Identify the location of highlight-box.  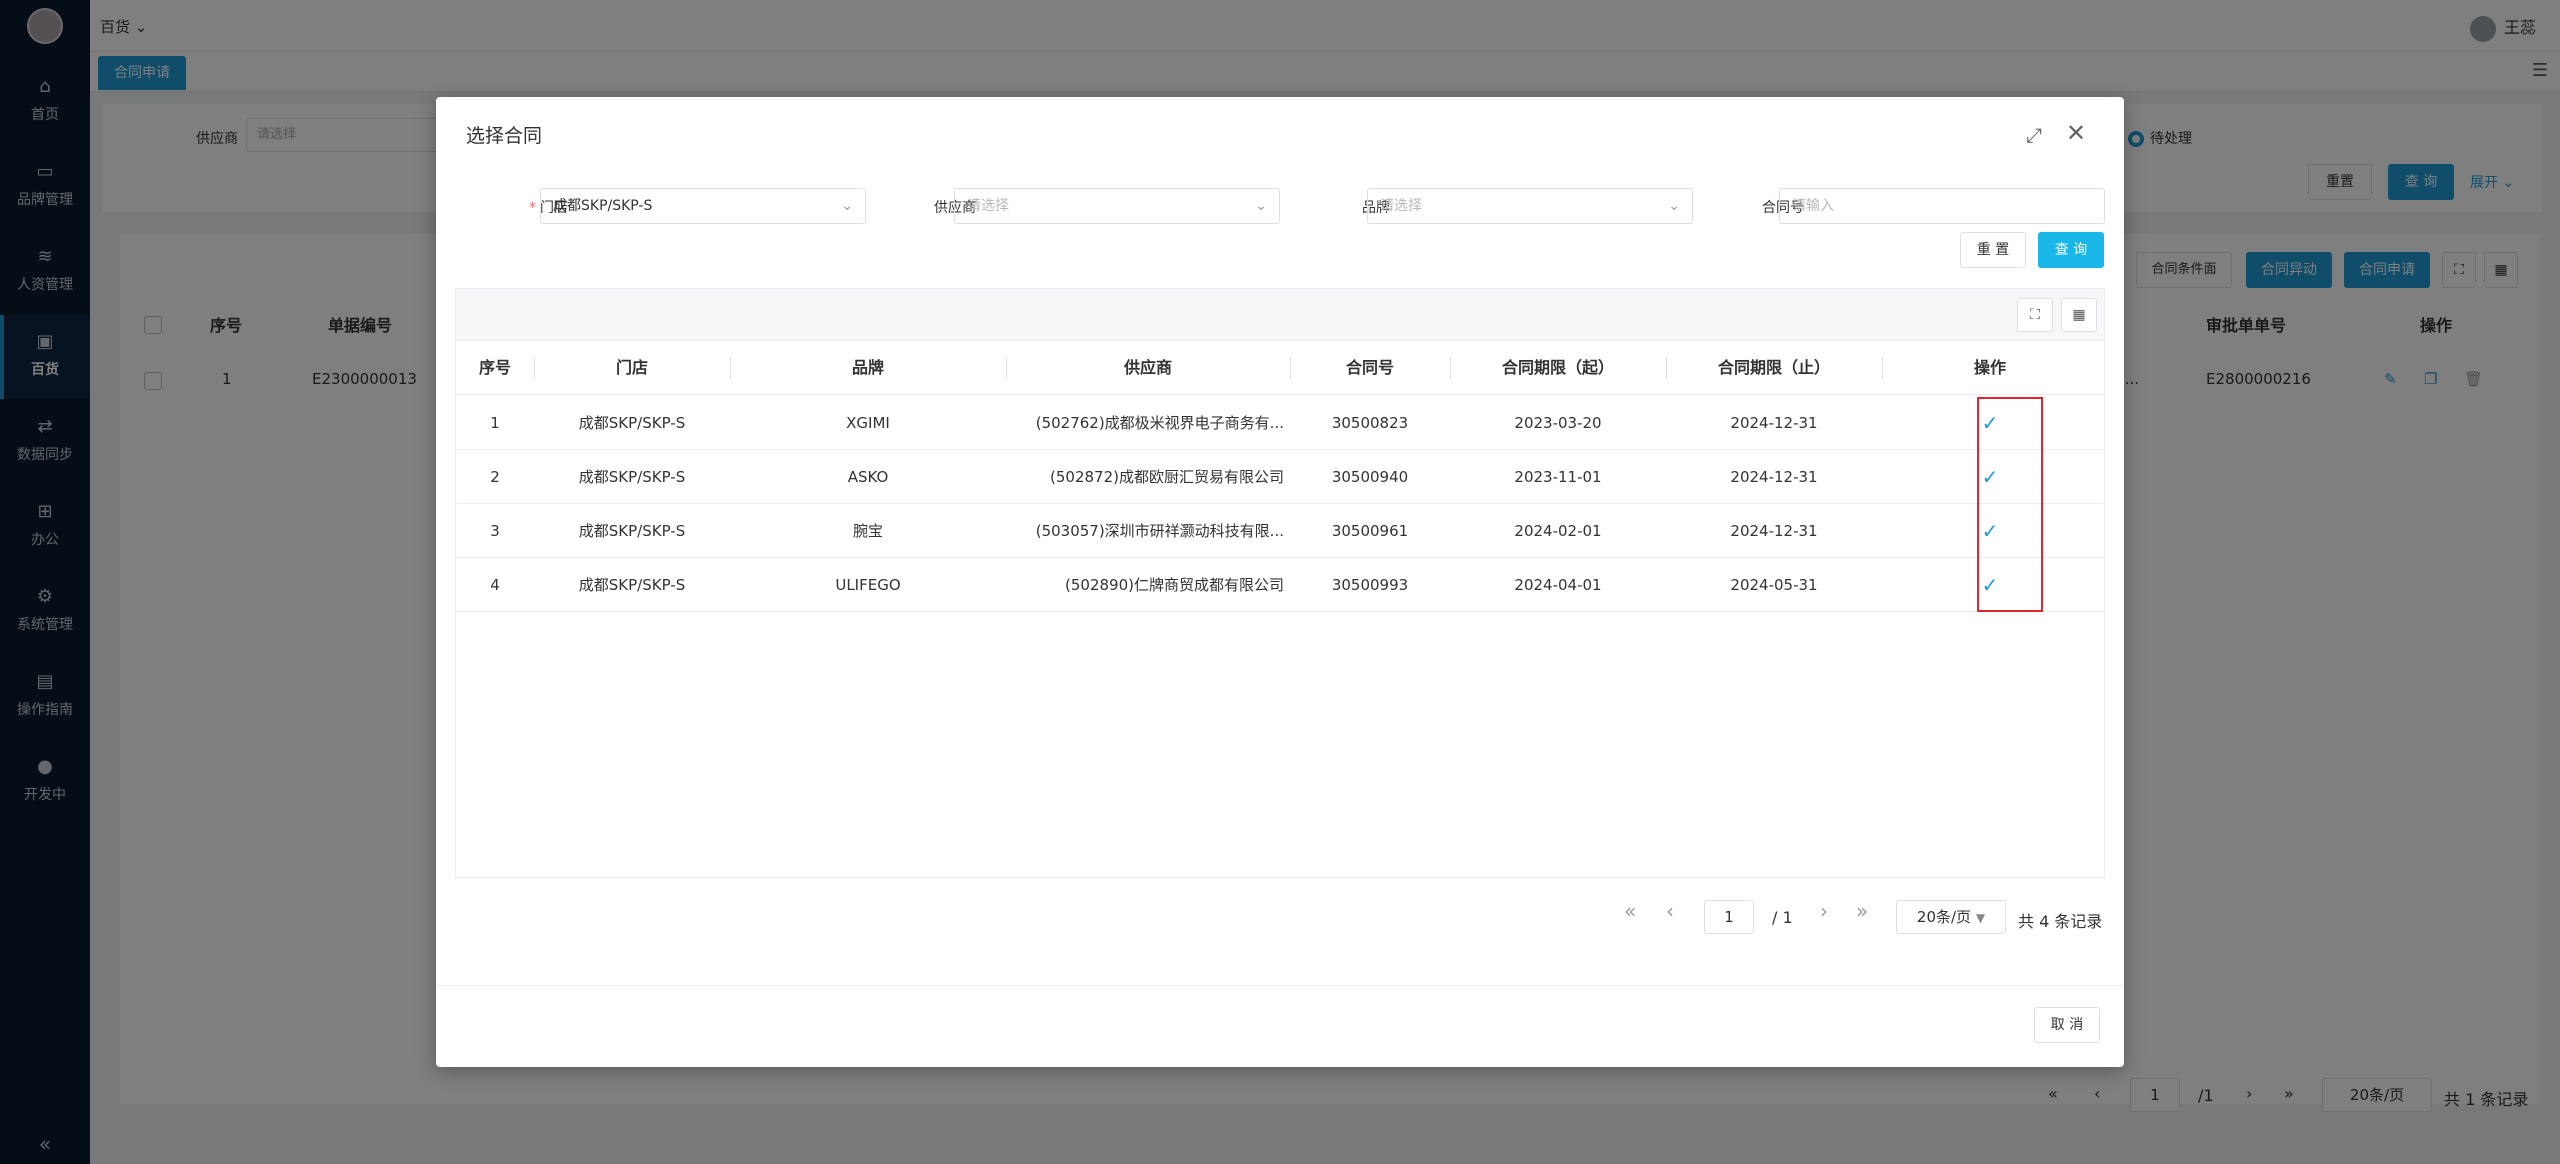
(2010, 504).